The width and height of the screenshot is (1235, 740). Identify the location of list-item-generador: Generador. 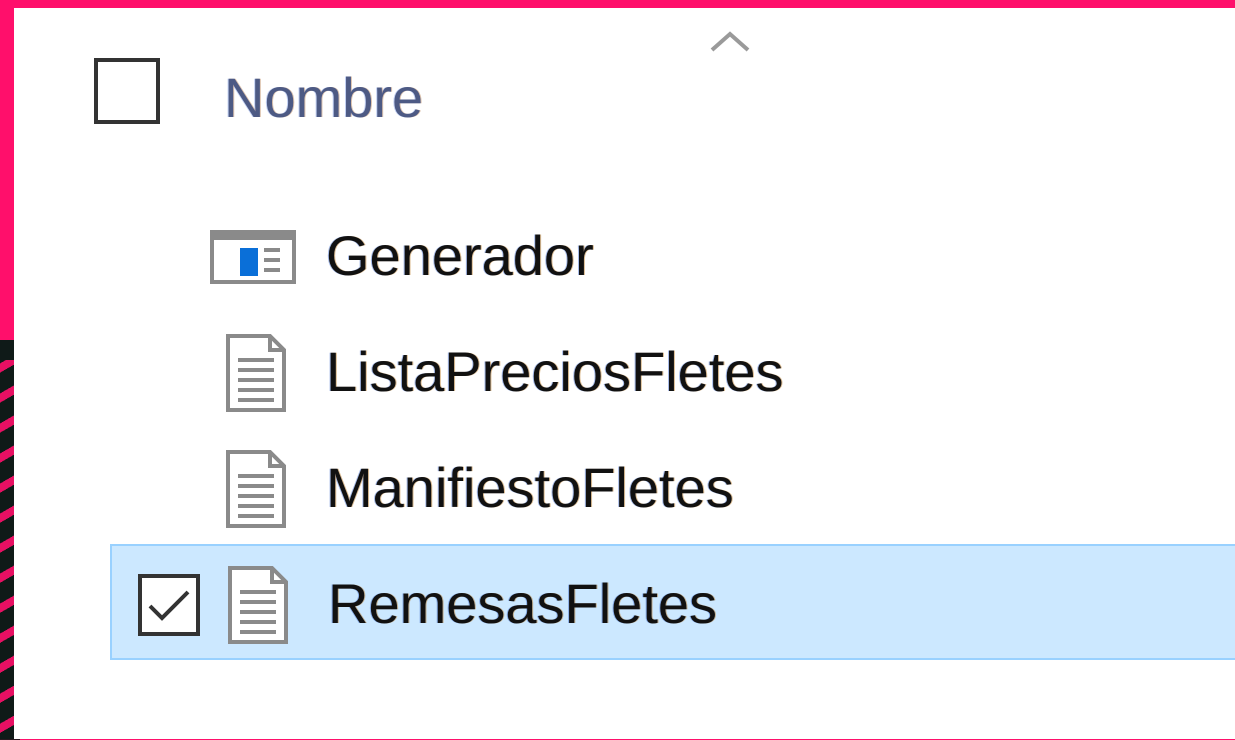
(672, 256).